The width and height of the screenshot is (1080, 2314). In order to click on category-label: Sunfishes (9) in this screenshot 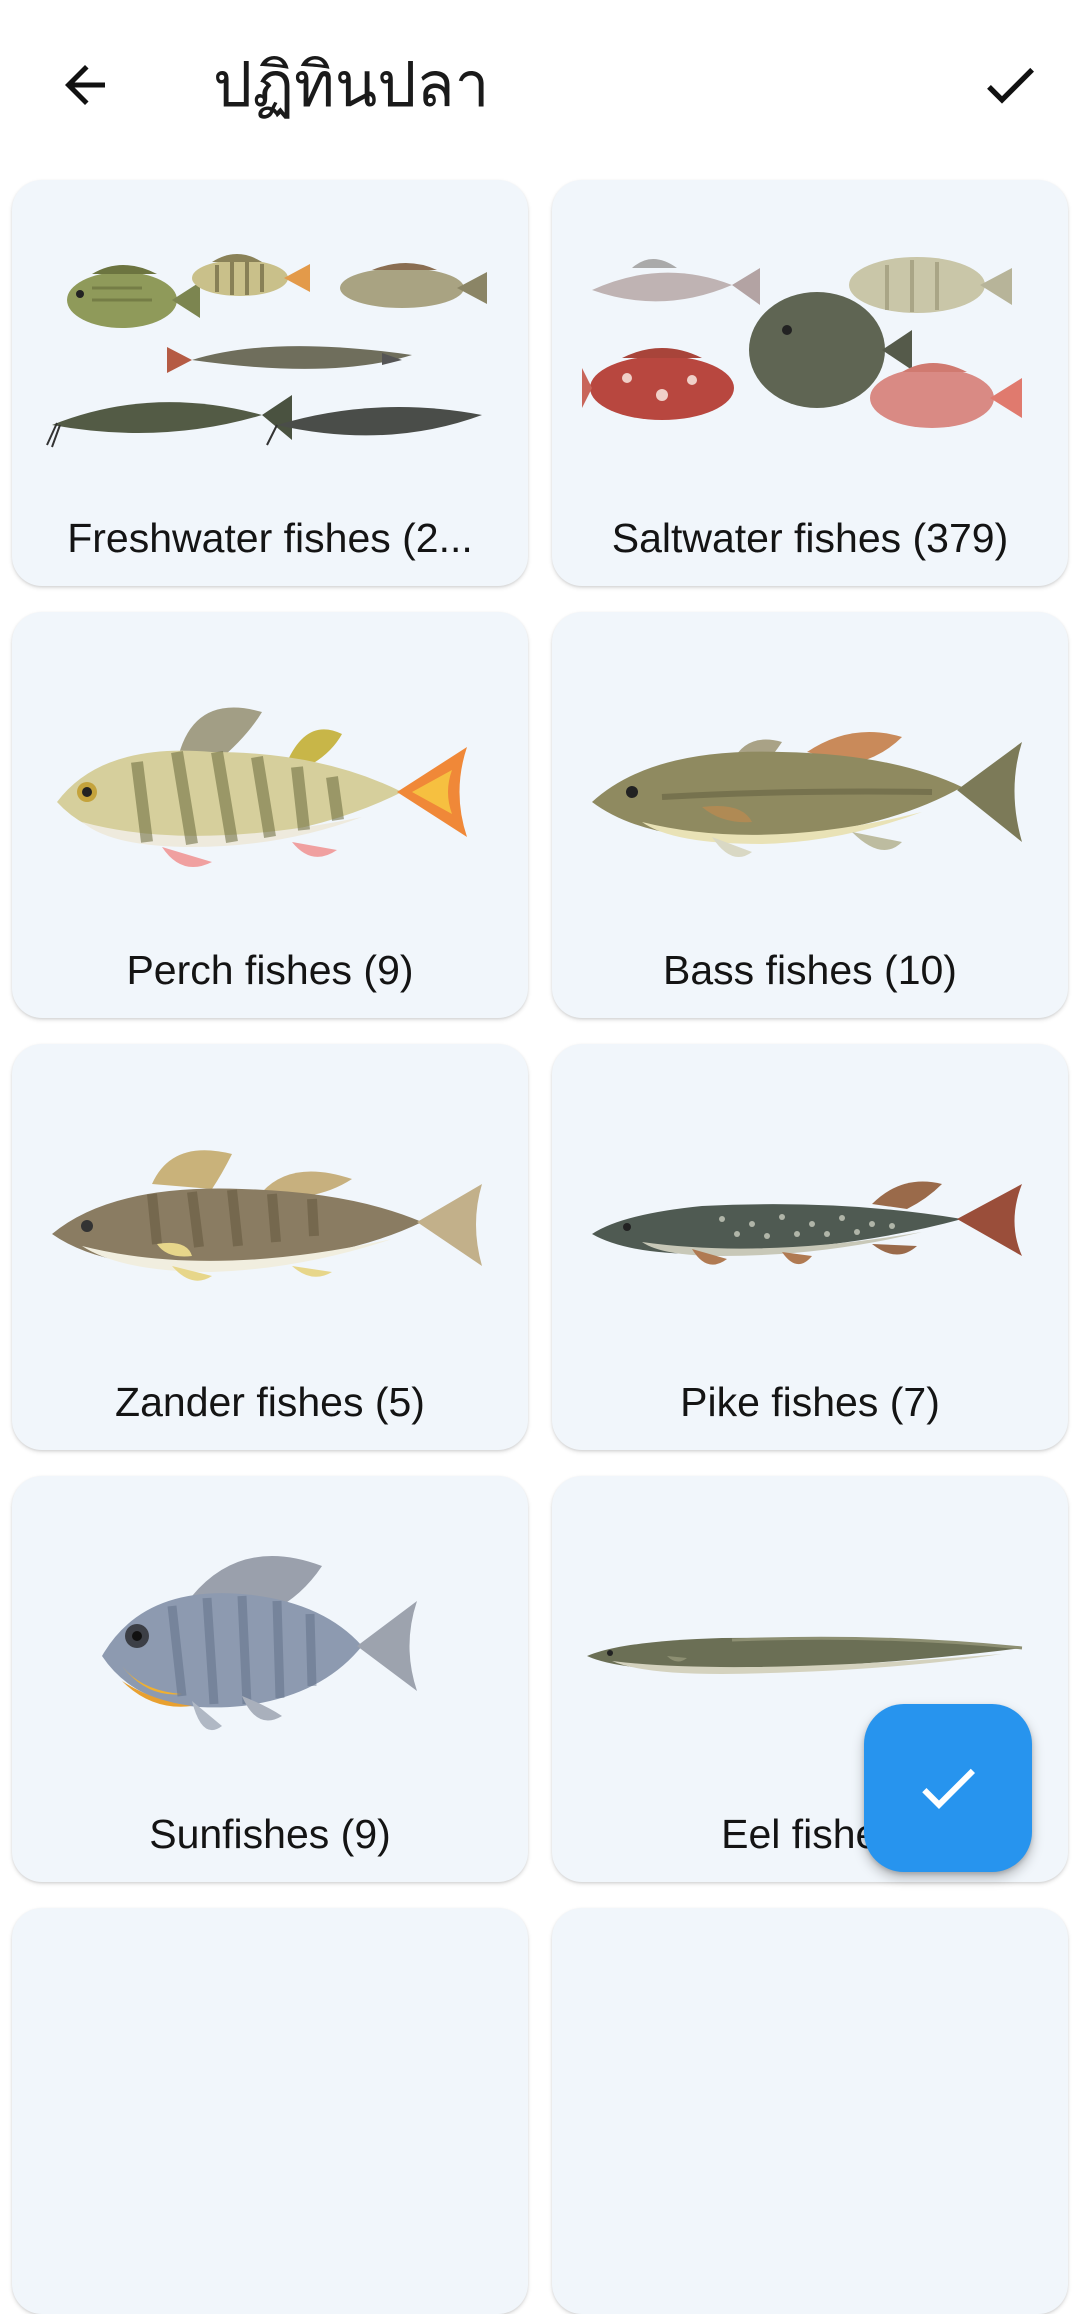, I will do `click(270, 1834)`.